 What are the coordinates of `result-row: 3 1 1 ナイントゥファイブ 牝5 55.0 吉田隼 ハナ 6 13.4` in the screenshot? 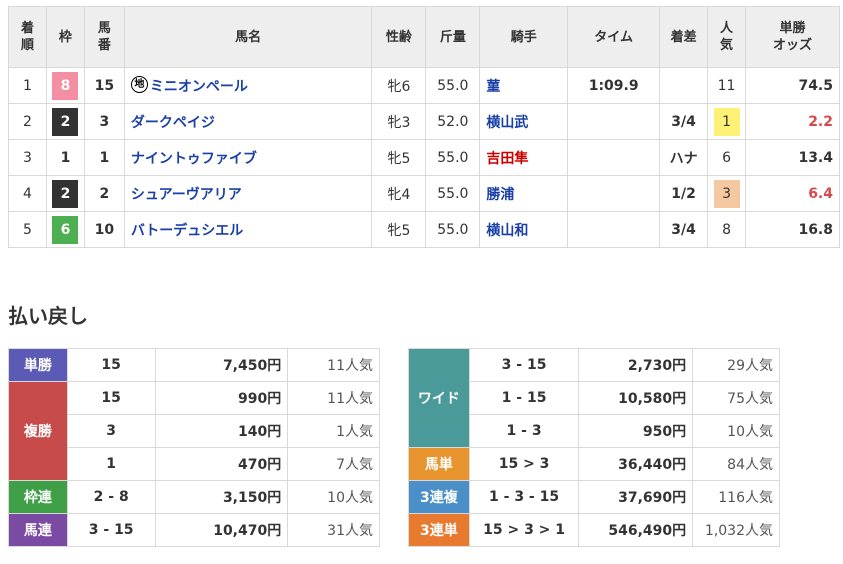 It's located at (424, 157).